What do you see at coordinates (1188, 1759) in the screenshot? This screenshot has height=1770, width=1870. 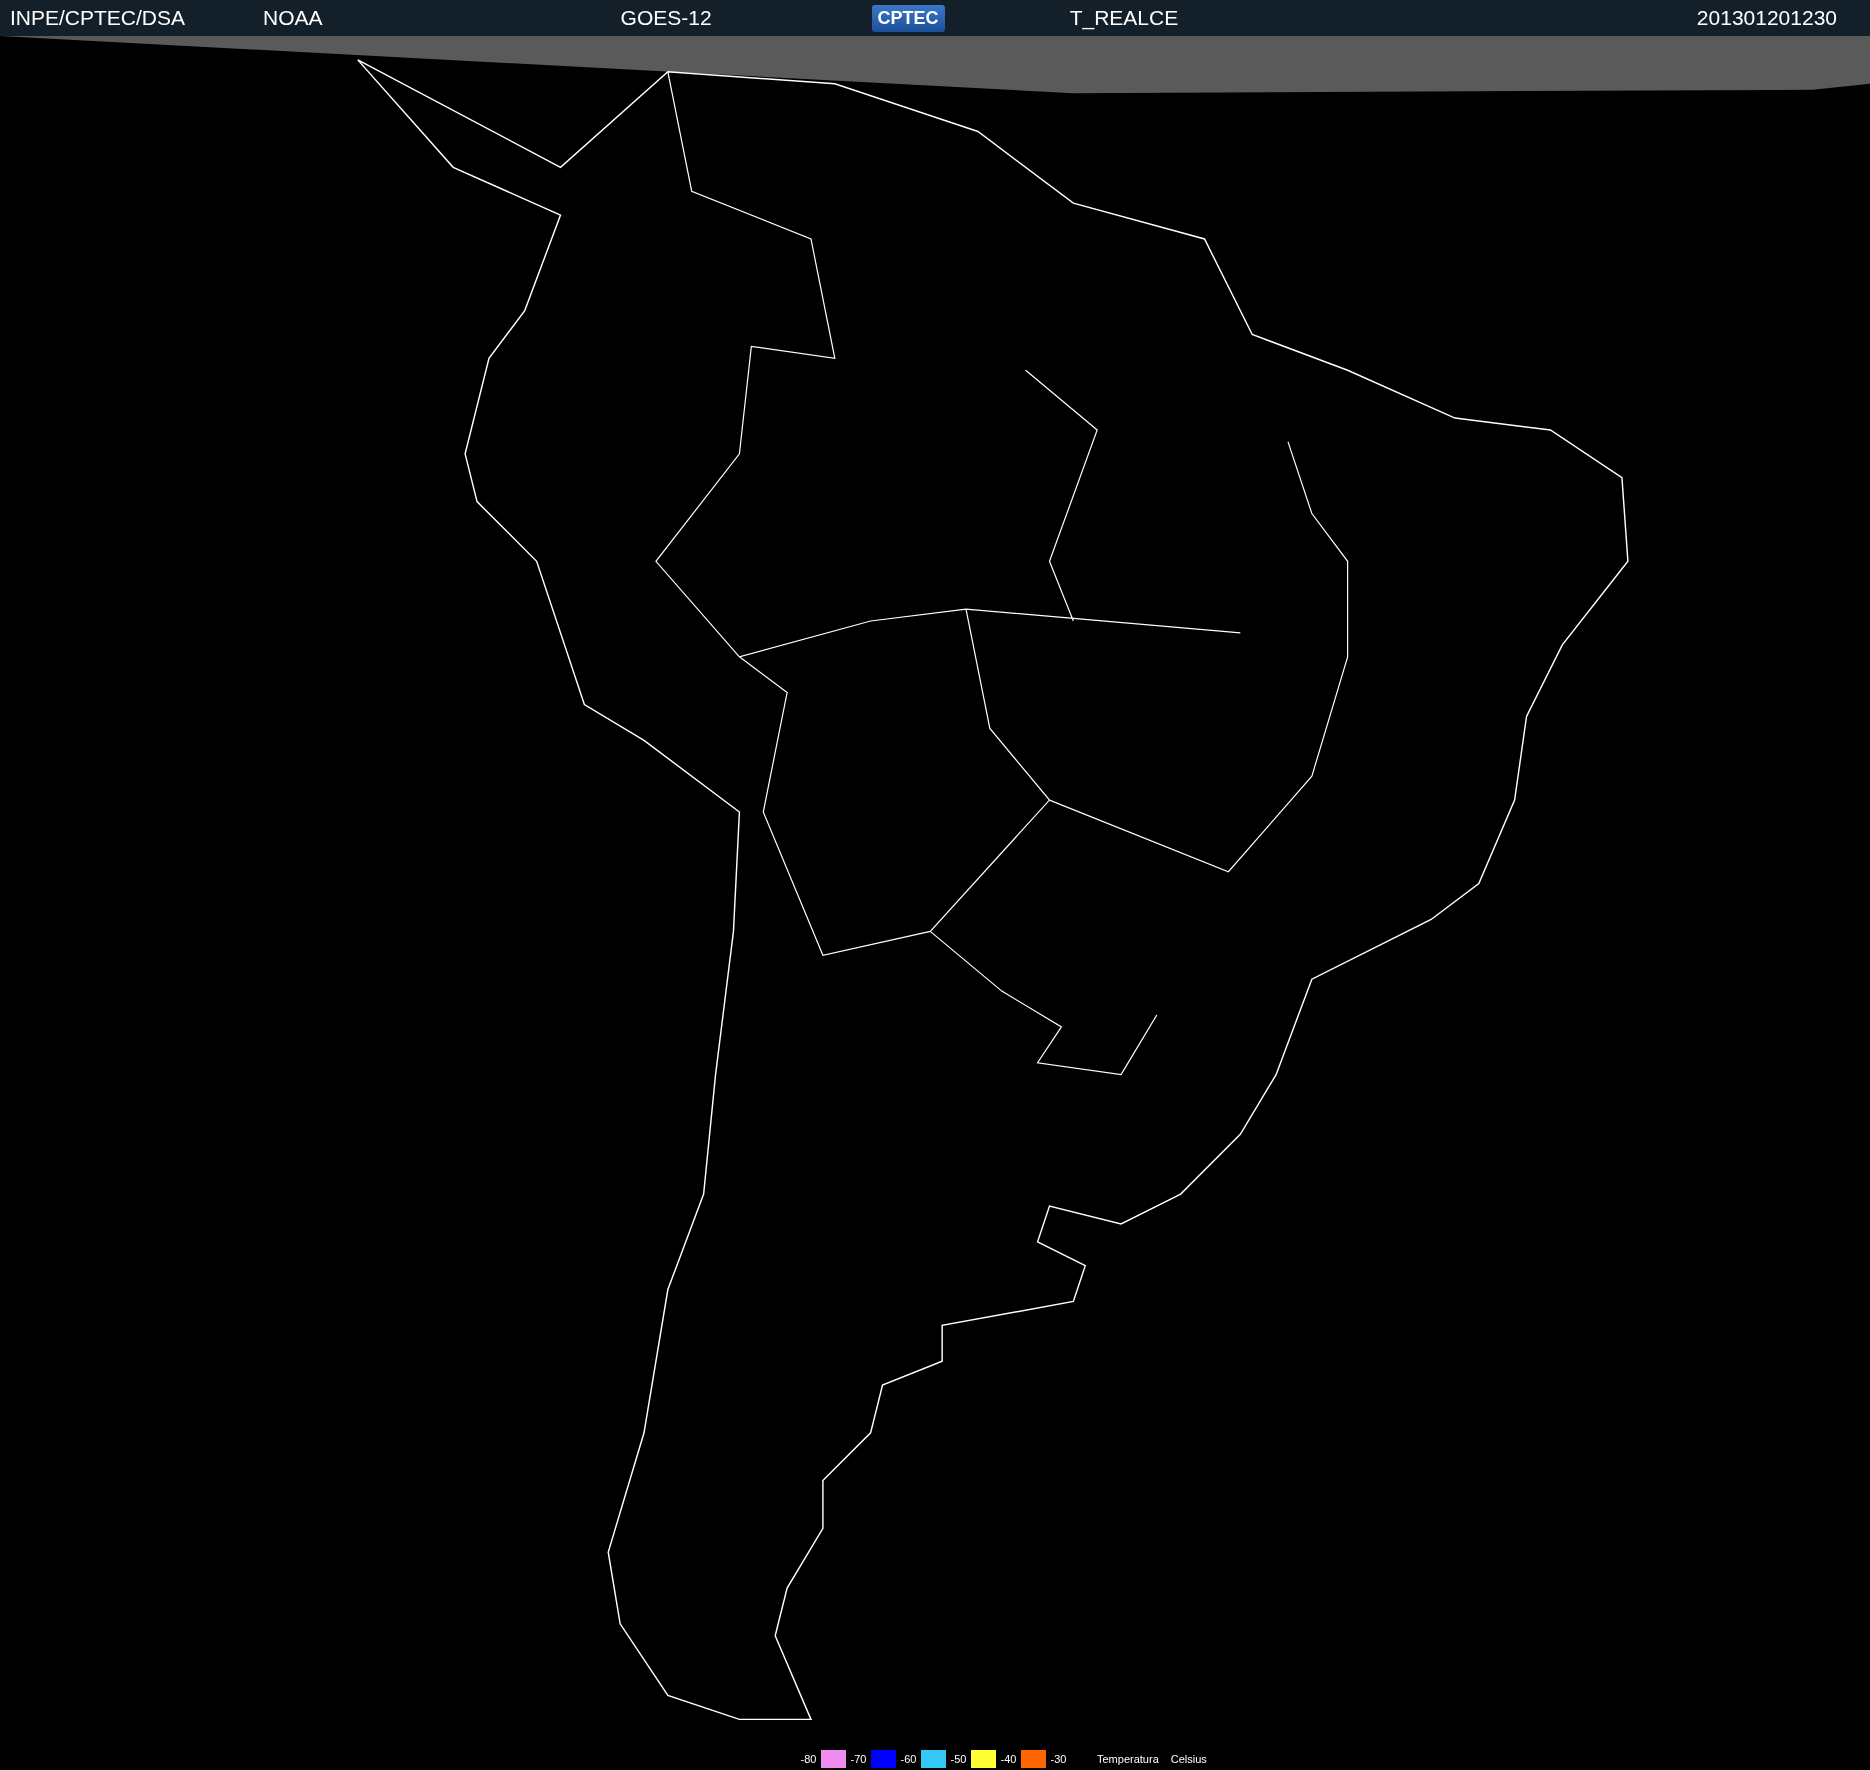 I see `legend-unit: Celsius` at bounding box center [1188, 1759].